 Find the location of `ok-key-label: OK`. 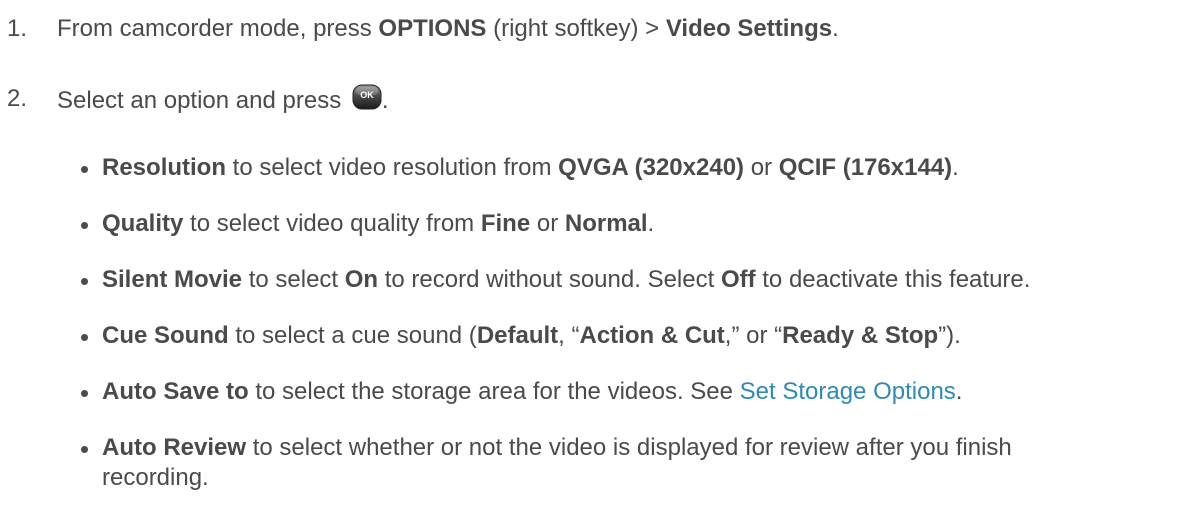

ok-key-label: OK is located at coordinates (367, 95).